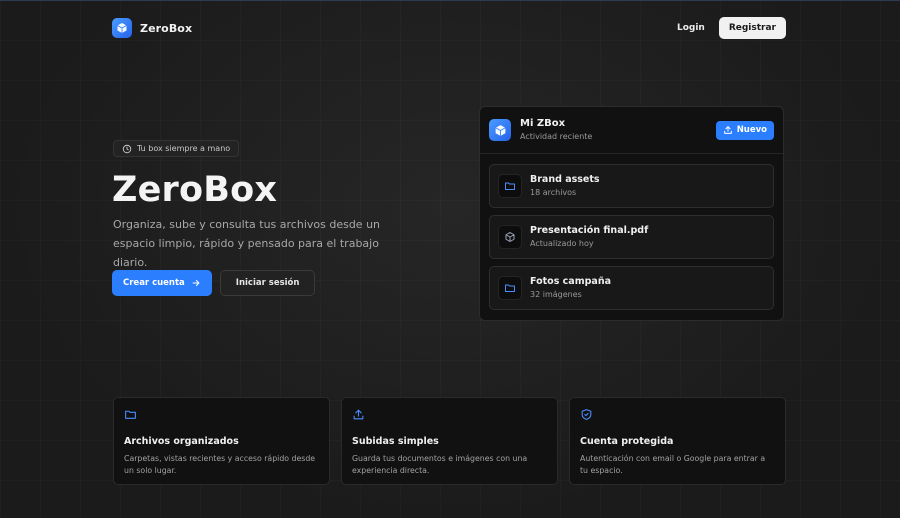  Describe the element at coordinates (553, 192) in the screenshot. I see `file-meta: 18 archivos` at that location.